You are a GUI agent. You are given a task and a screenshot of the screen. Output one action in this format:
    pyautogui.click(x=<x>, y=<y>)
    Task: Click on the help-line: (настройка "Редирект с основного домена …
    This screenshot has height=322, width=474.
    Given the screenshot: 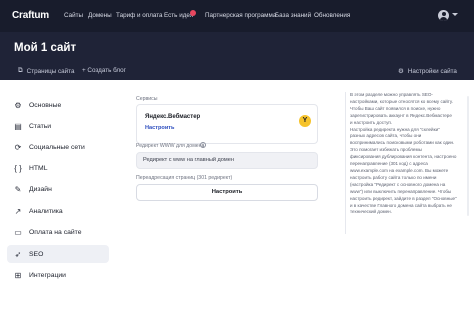 What is the action you would take?
    pyautogui.click(x=398, y=184)
    